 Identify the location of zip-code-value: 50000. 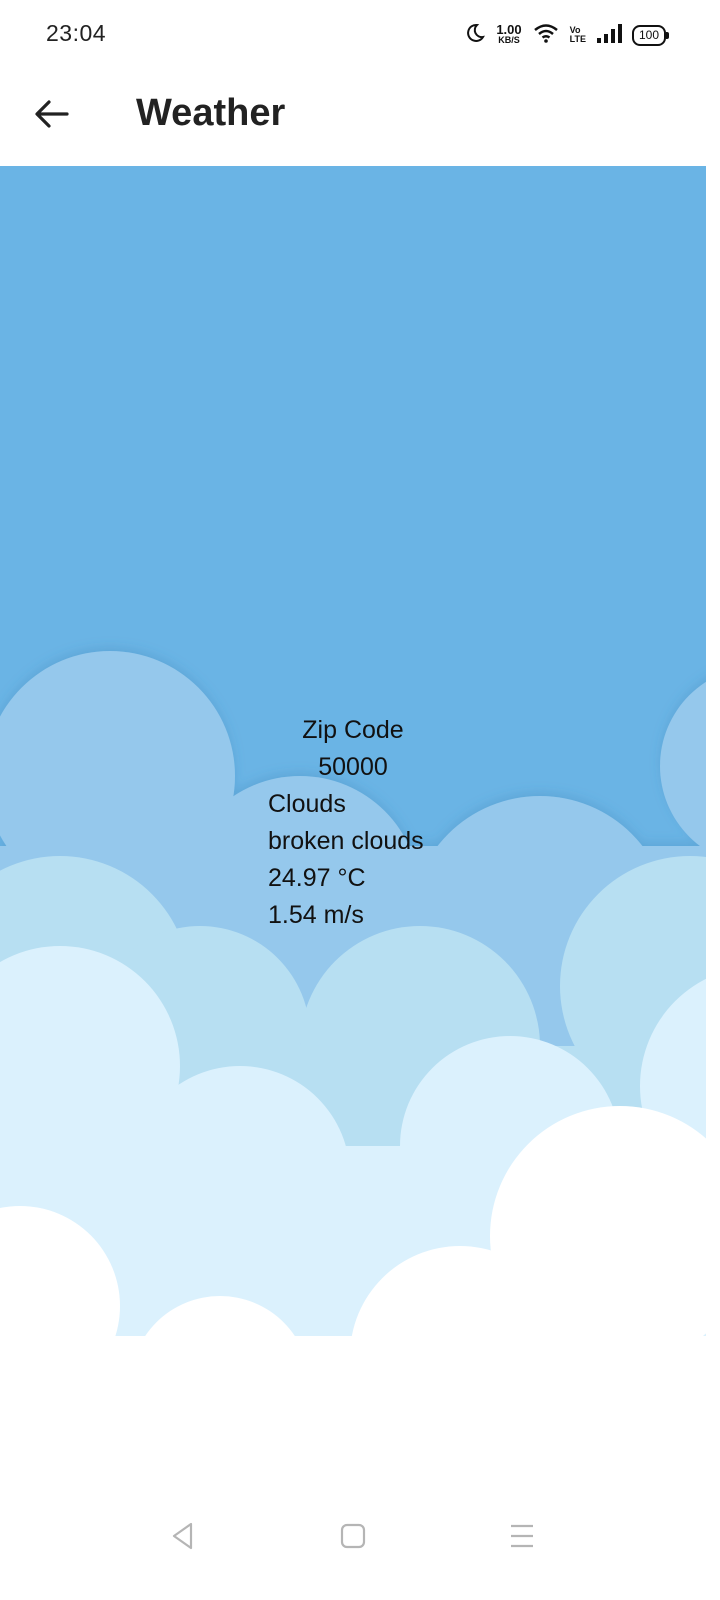
(353, 767).